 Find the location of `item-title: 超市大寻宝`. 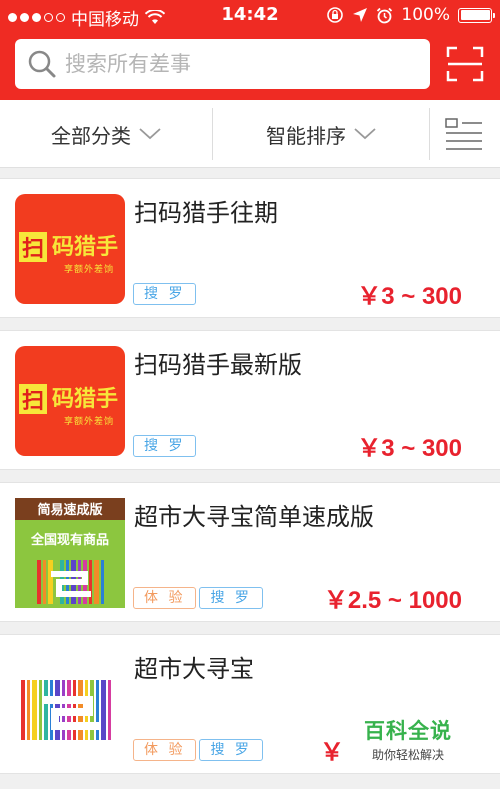

item-title: 超市大寻宝 is located at coordinates (194, 669).